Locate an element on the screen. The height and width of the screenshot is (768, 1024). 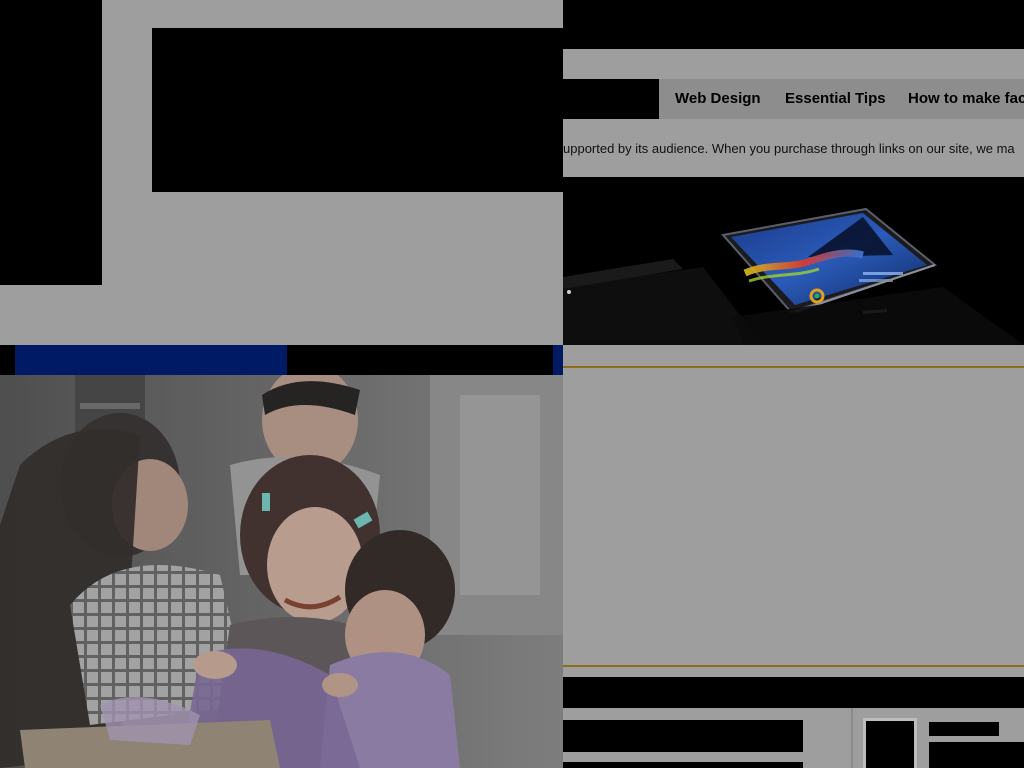
nav-link-how-to-make: How to make fac is located at coordinates (966, 98).